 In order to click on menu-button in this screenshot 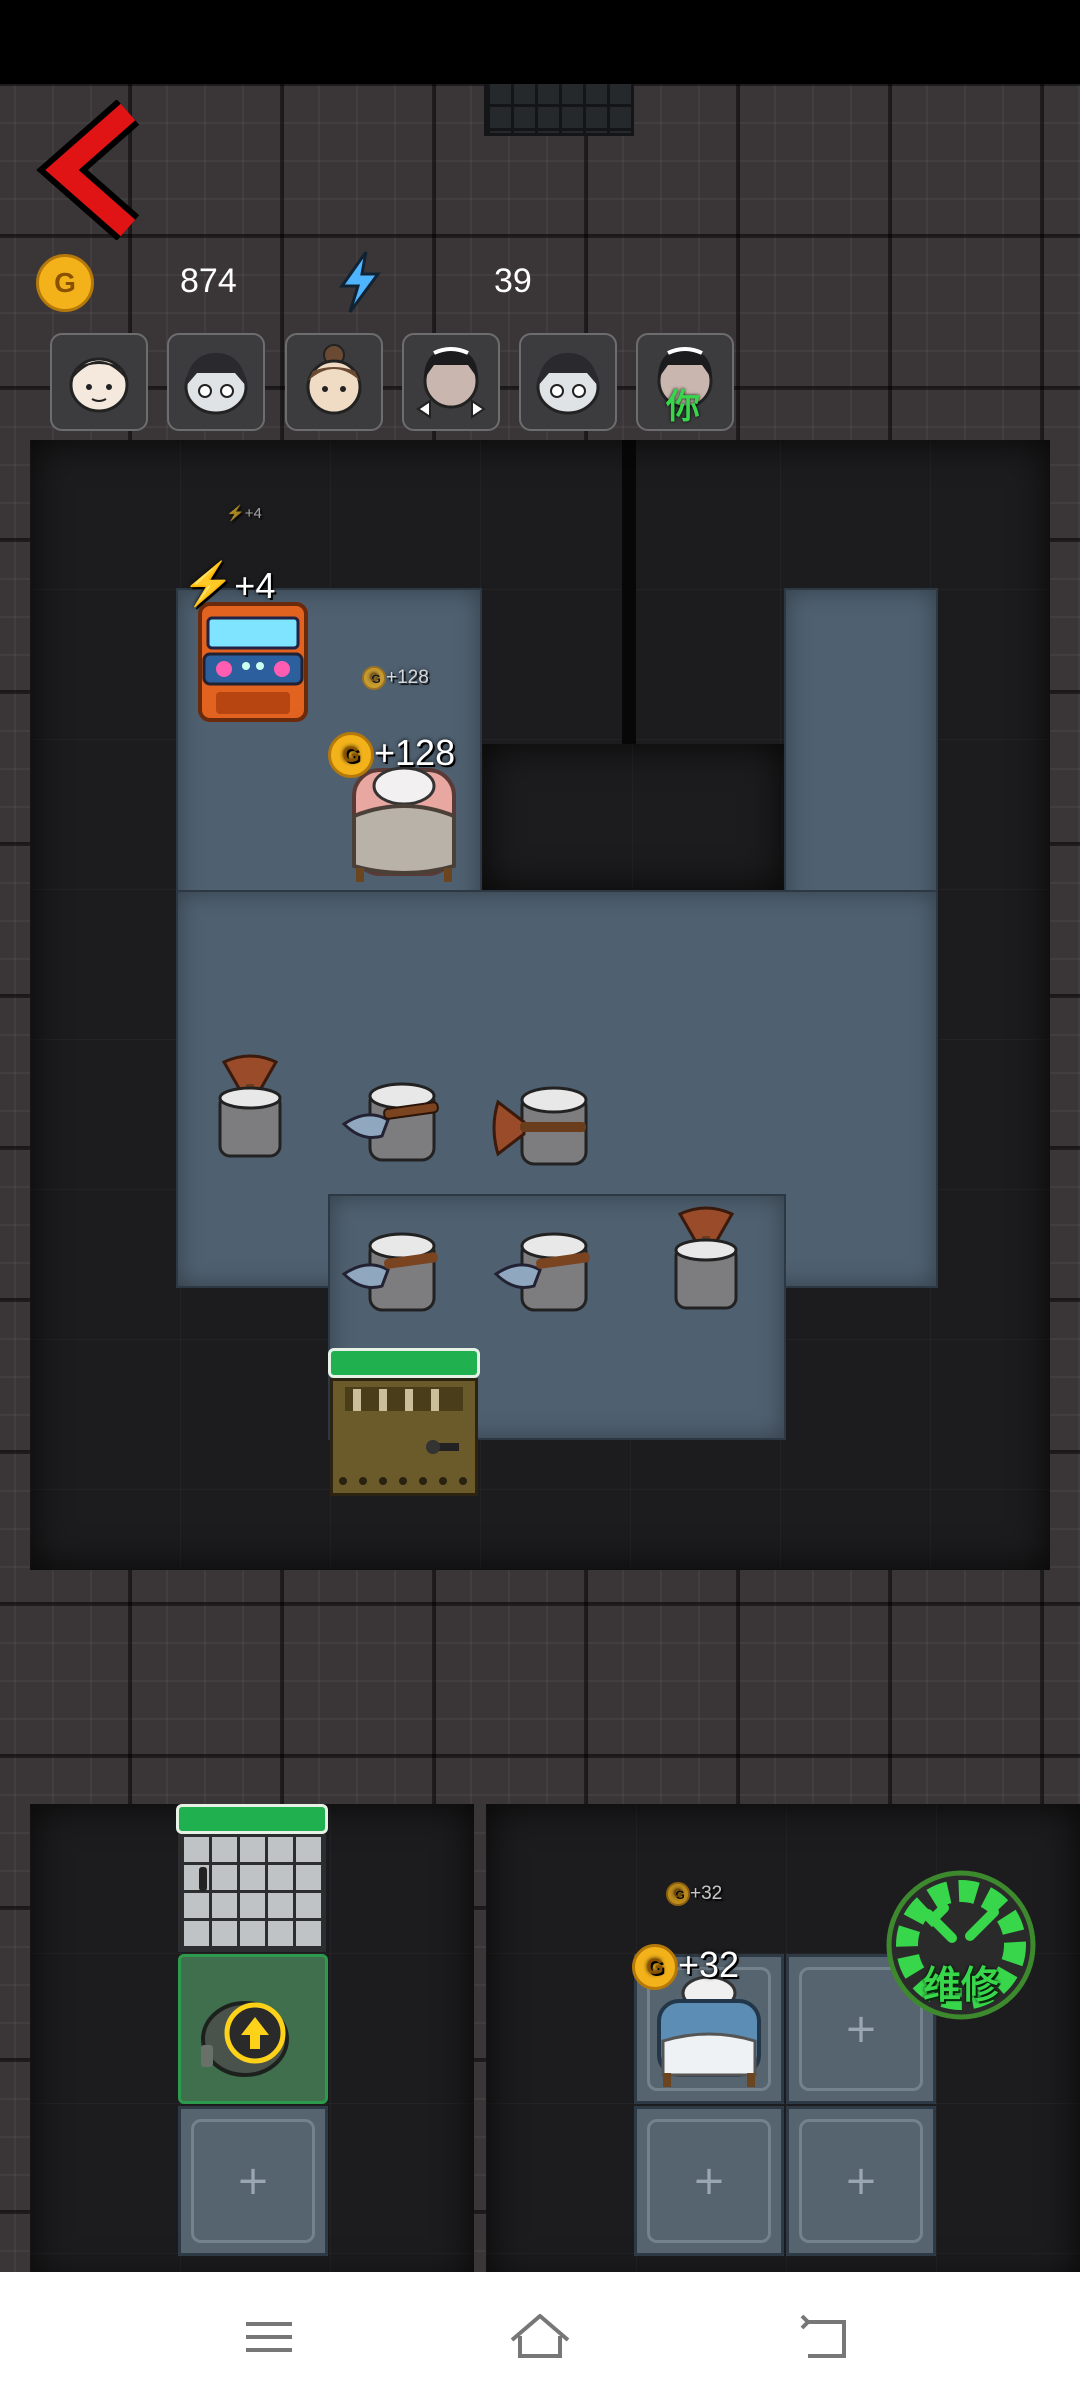, I will do `click(270, 2337)`.